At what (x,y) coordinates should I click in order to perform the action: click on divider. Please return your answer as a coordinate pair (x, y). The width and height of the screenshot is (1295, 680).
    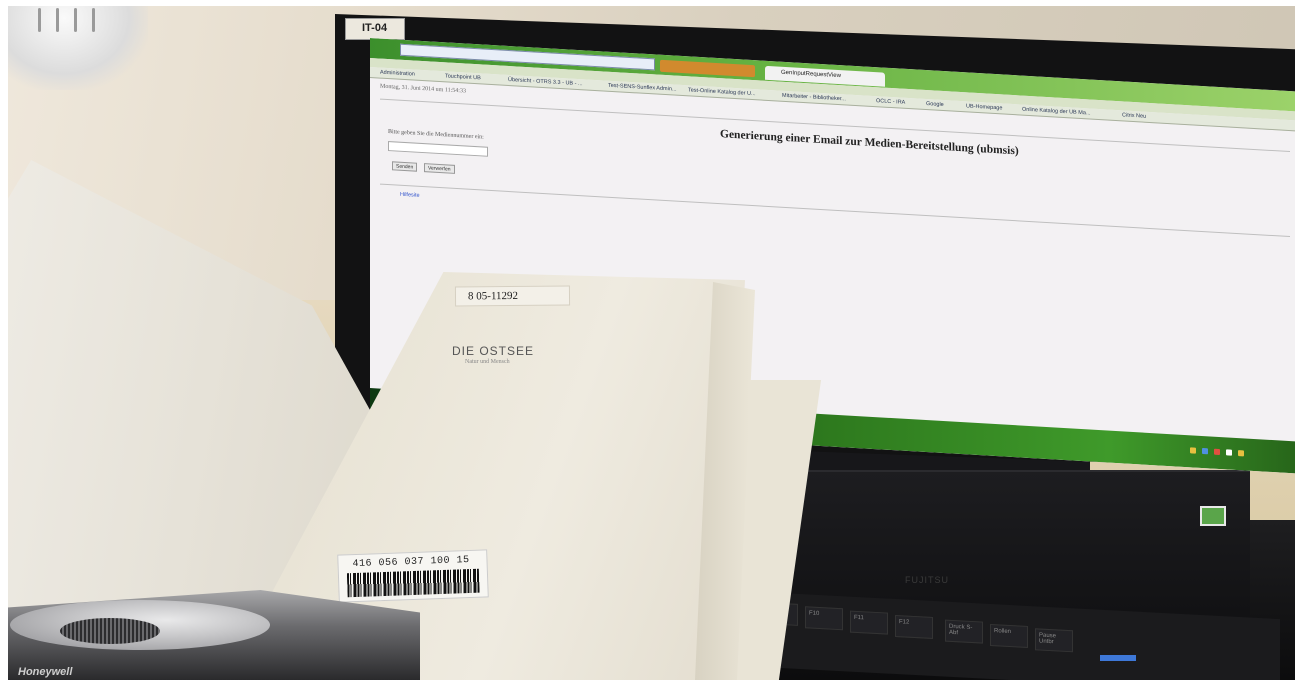
    Looking at the image, I should click on (835, 210).